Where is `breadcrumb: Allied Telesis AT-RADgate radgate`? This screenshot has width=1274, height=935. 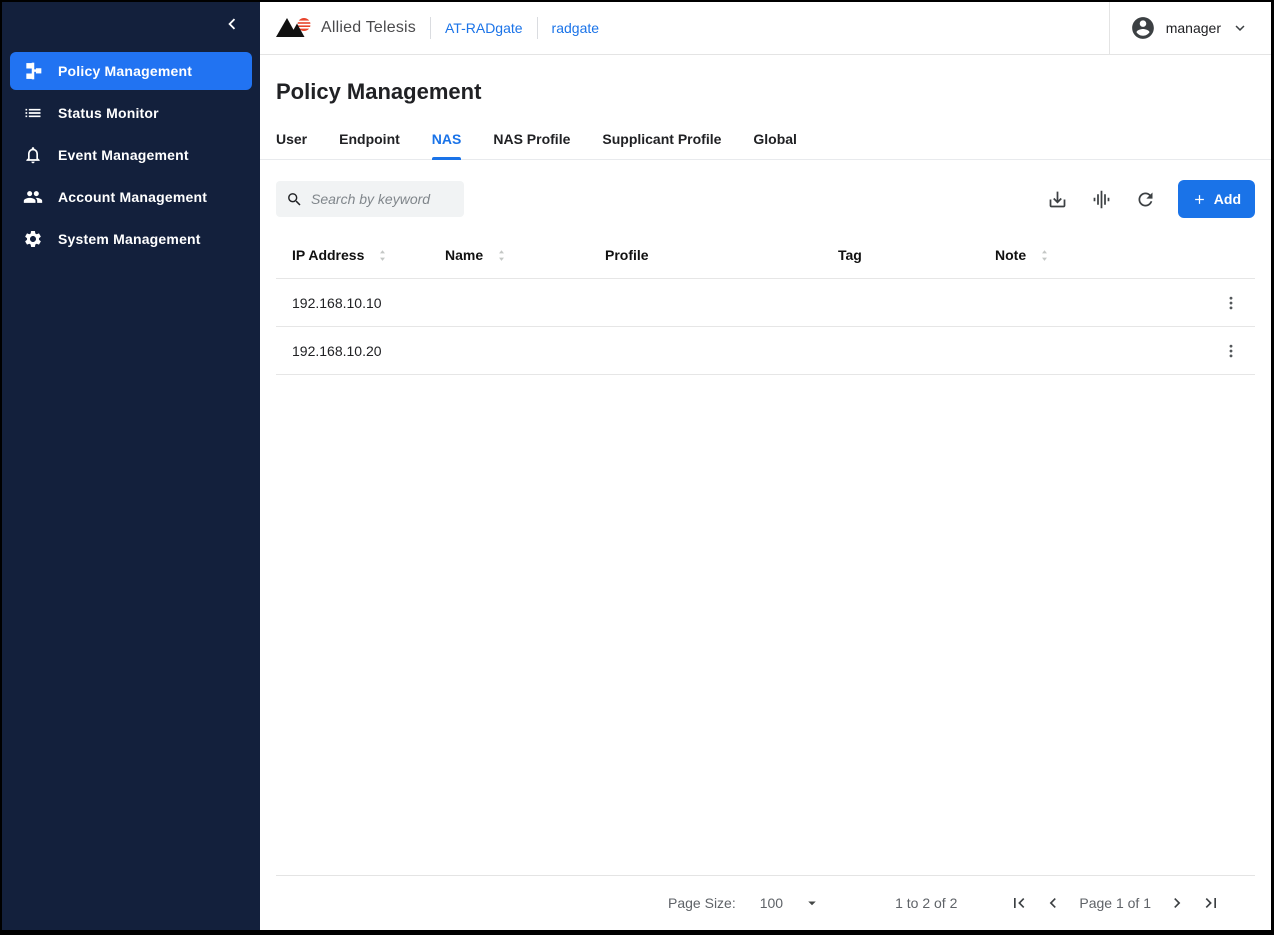
breadcrumb: Allied Telesis AT-RADgate radgate is located at coordinates (684, 28).